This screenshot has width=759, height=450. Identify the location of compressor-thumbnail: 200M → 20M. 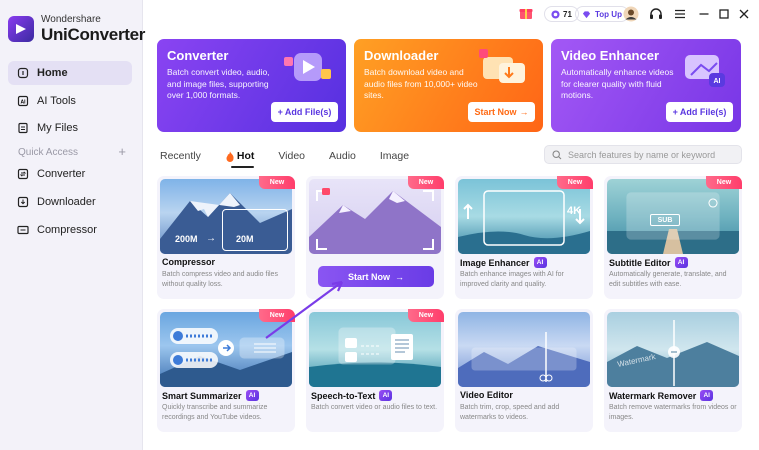
(226, 216).